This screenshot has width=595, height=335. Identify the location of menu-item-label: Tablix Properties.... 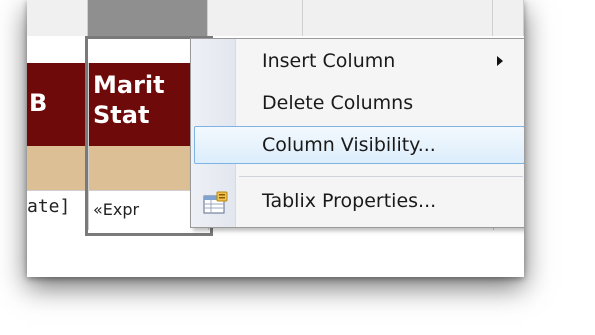
(349, 201).